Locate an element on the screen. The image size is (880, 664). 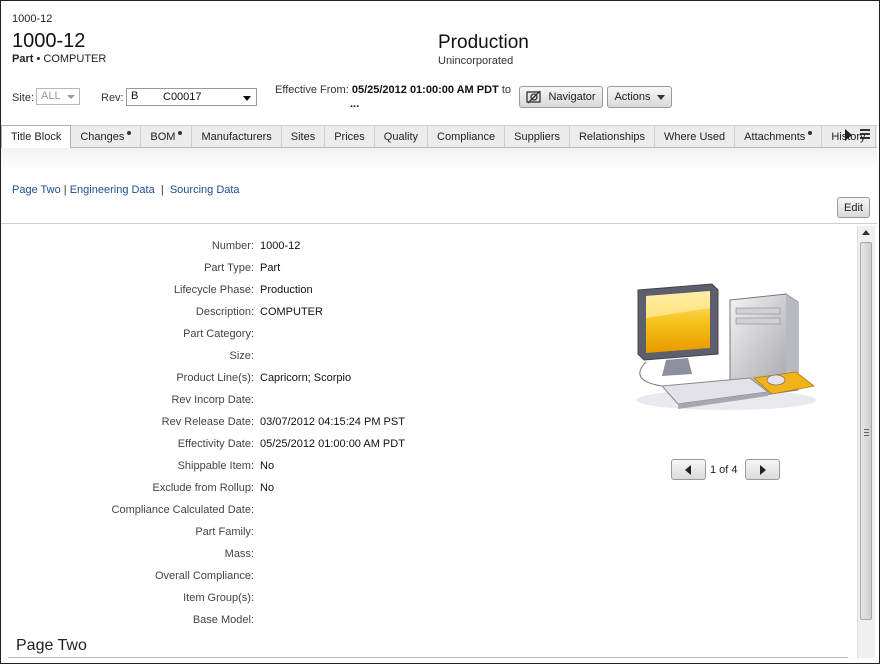
rev-label: Rev: is located at coordinates (112, 98).